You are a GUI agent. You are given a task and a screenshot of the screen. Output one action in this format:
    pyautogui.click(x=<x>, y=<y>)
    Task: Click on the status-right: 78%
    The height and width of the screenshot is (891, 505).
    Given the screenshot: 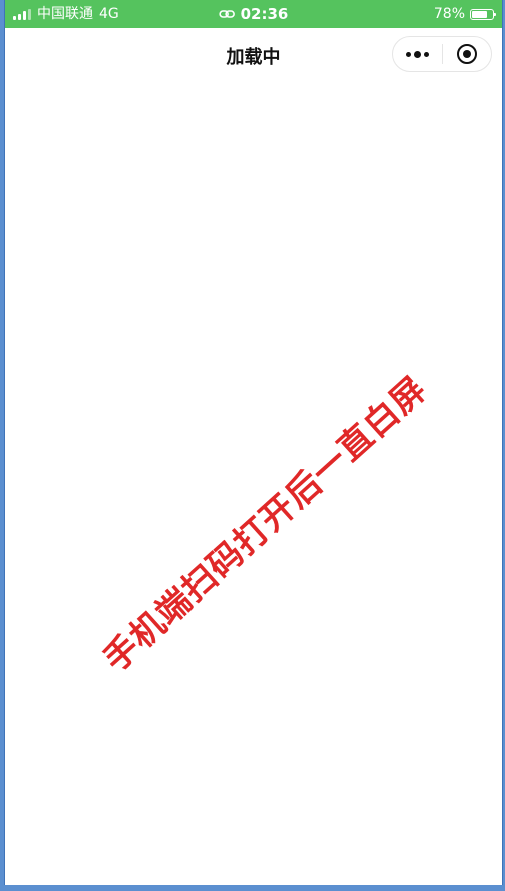 What is the action you would take?
    pyautogui.click(x=464, y=14)
    